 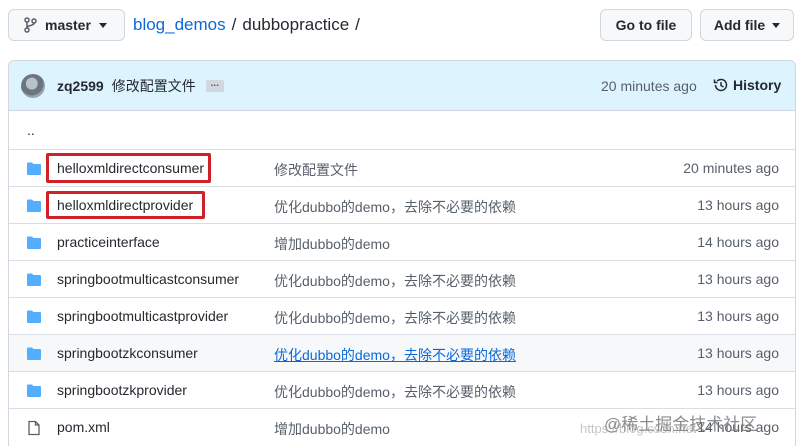 I want to click on add-file-button: Add file, so click(x=747, y=25).